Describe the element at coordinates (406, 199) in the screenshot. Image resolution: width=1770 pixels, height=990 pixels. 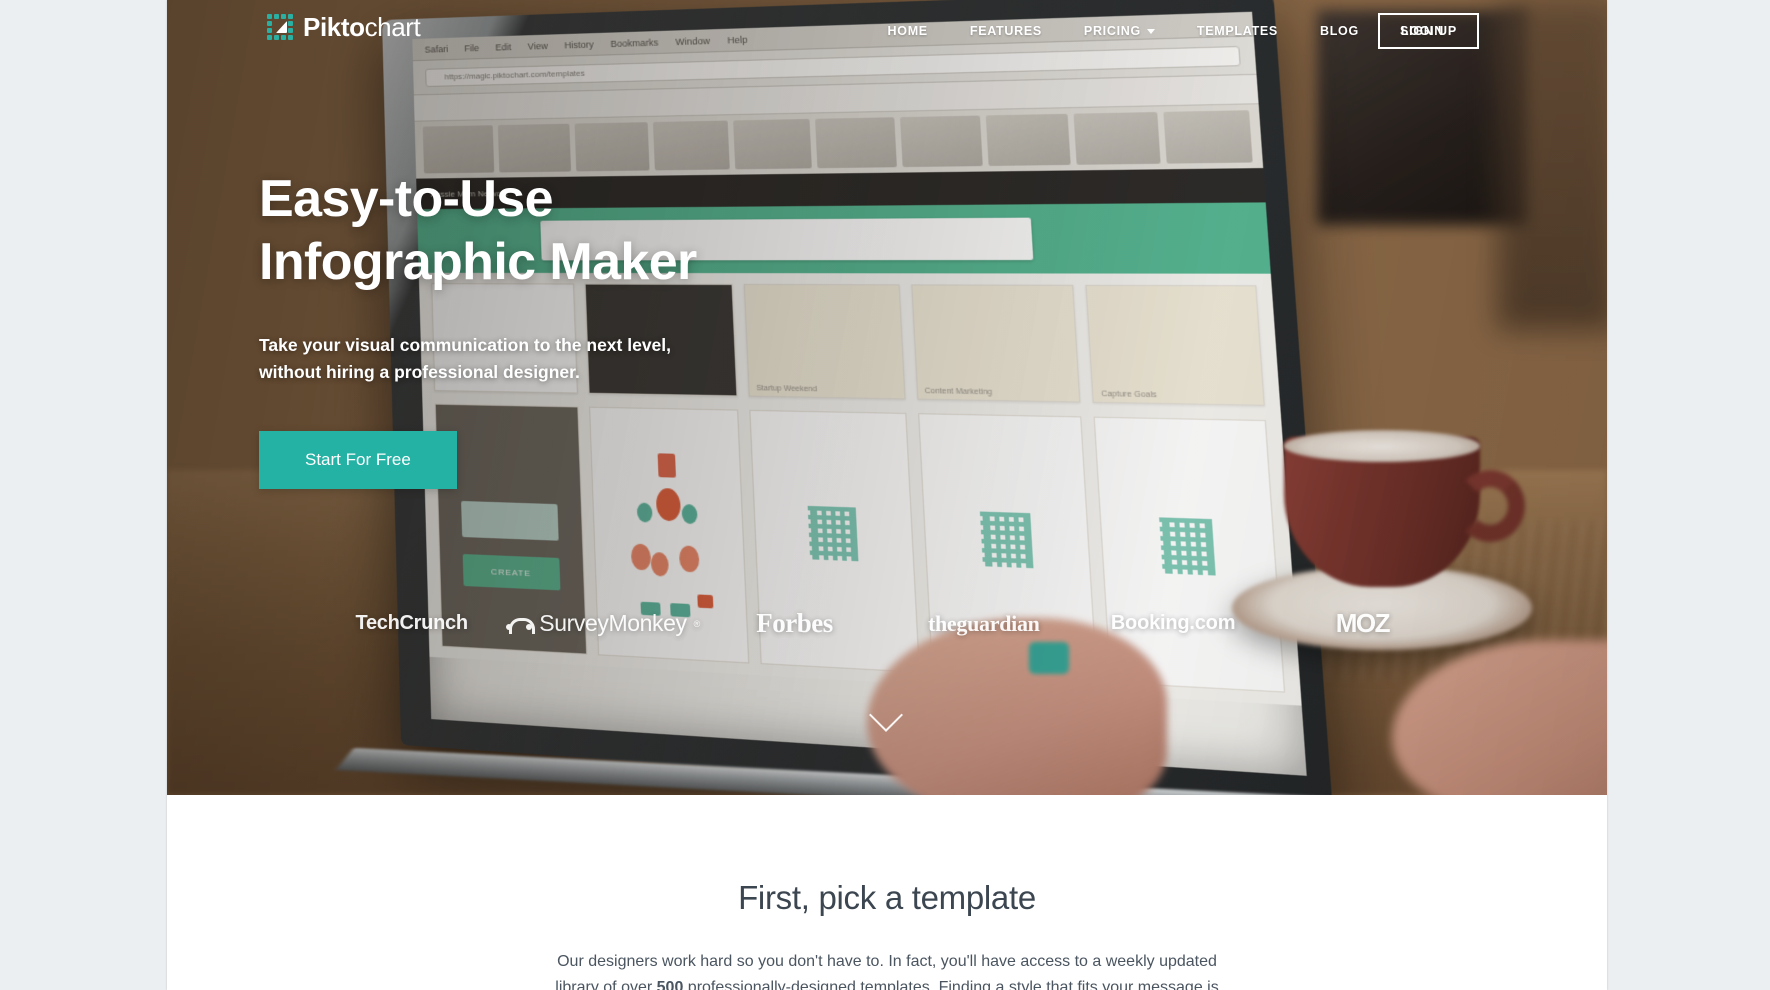
I see `hero-headline-line1: Easy-to-Use` at that location.